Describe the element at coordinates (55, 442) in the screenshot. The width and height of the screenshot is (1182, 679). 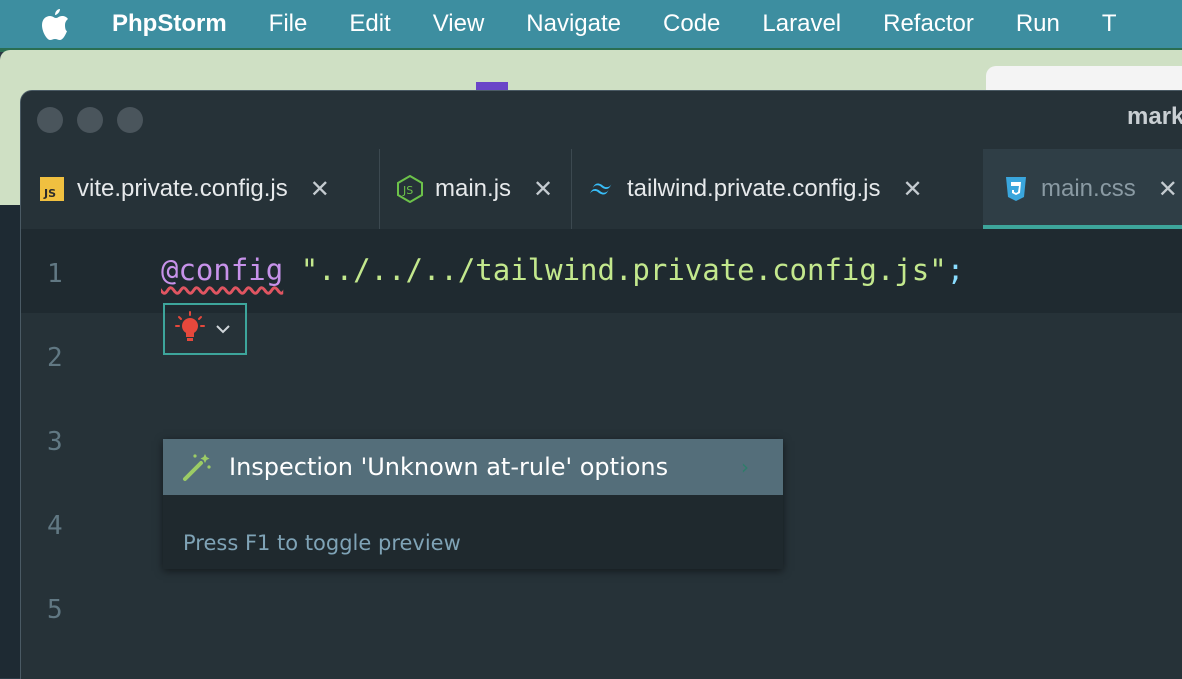
I see `line-number: 3` at that location.